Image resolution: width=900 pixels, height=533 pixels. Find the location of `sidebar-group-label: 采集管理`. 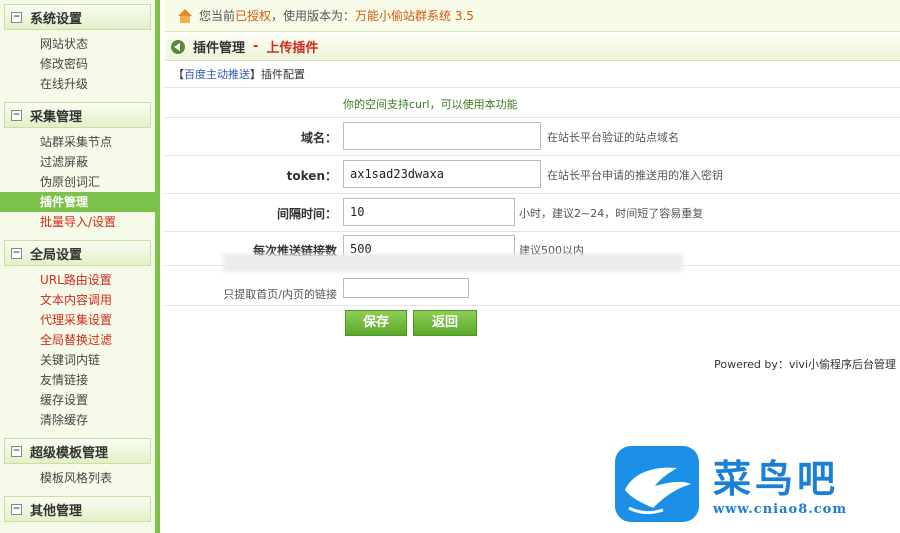

sidebar-group-label: 采集管理 is located at coordinates (56, 117).